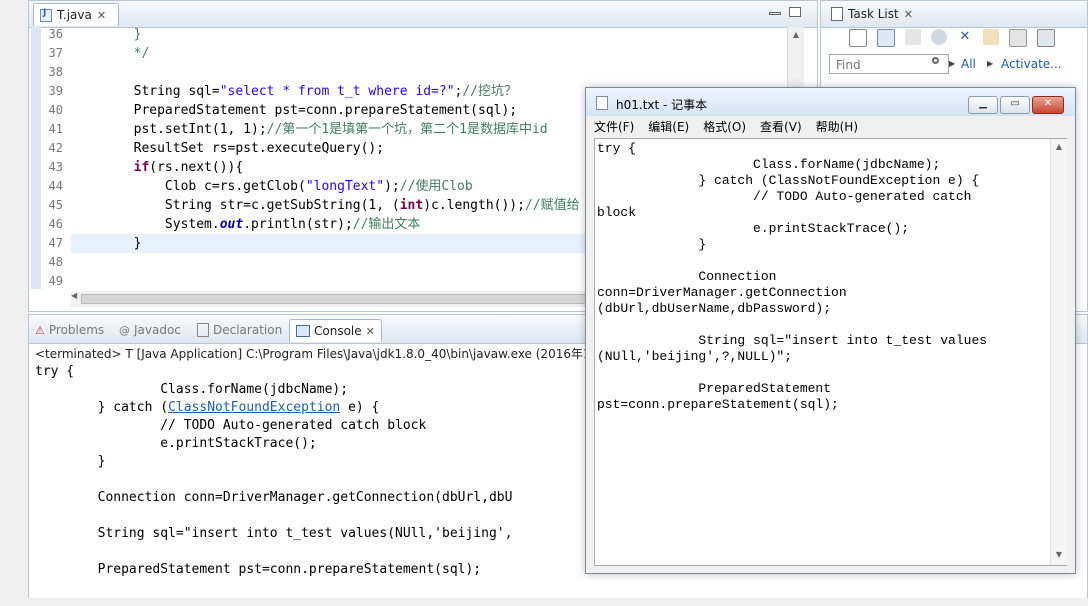 This screenshot has width=1088, height=606. I want to click on notepad-line: } catch (ClassNotFoundException e) {, so click(788, 180).